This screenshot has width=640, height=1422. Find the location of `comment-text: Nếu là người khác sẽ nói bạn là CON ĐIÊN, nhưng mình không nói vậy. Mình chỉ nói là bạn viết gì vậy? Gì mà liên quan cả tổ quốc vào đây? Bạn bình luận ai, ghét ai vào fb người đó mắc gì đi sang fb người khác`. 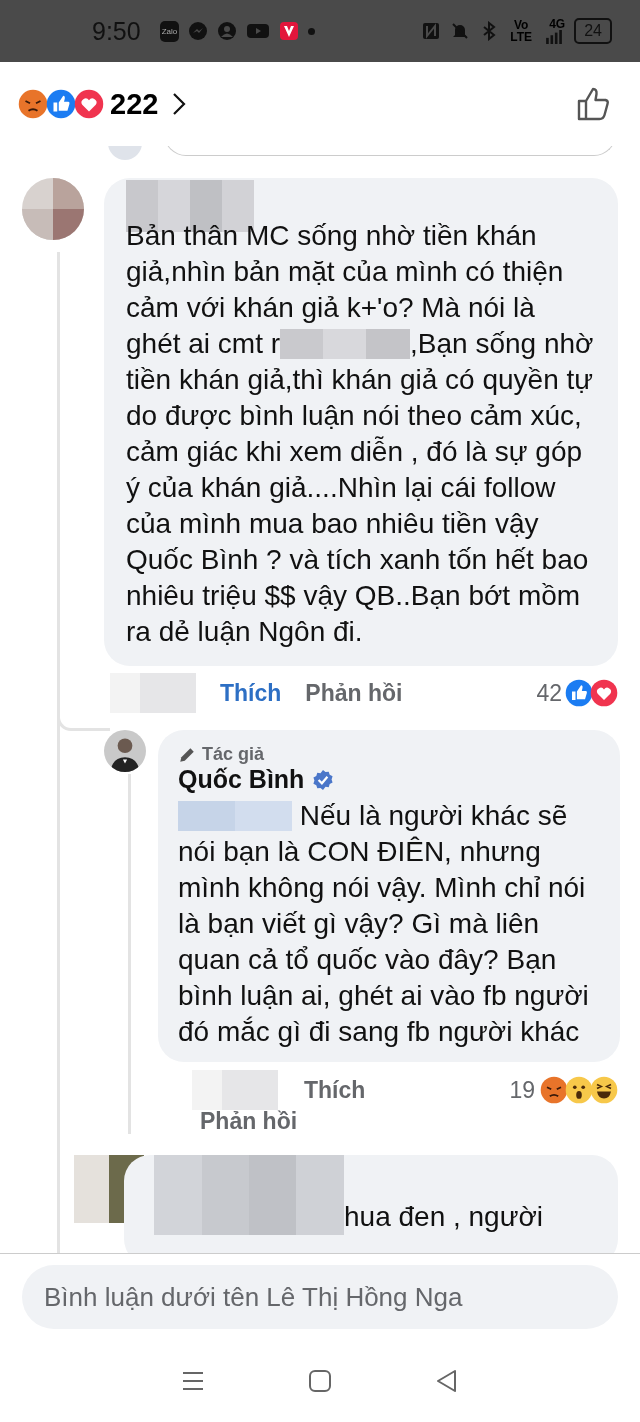

comment-text: Nếu là người khác sẽ nói bạn là CON ĐIÊN, nhưng mình không nói vậy. Mình chỉ nói là bạn viết gì vậy? Gì mà liên quan cả tổ quốc vào đây? Bạn bình luận ai, ghét ai vào fb người đó mắc gì đi sang fb người khác is located at coordinates (384, 924).